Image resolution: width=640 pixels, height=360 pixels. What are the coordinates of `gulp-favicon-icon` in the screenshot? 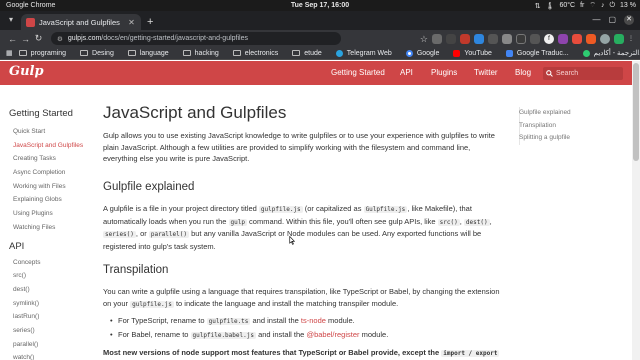 It's located at (30, 22).